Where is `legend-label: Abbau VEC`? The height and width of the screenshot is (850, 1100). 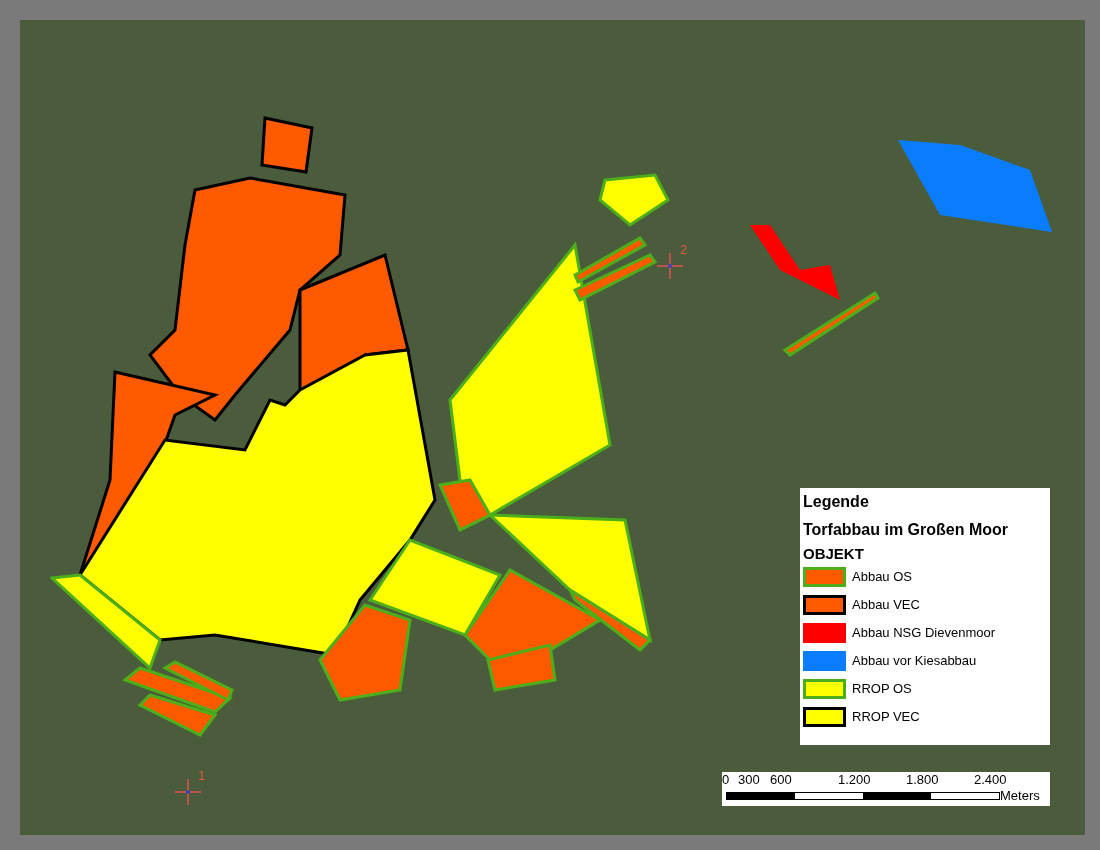
legend-label: Abbau VEC is located at coordinates (886, 605).